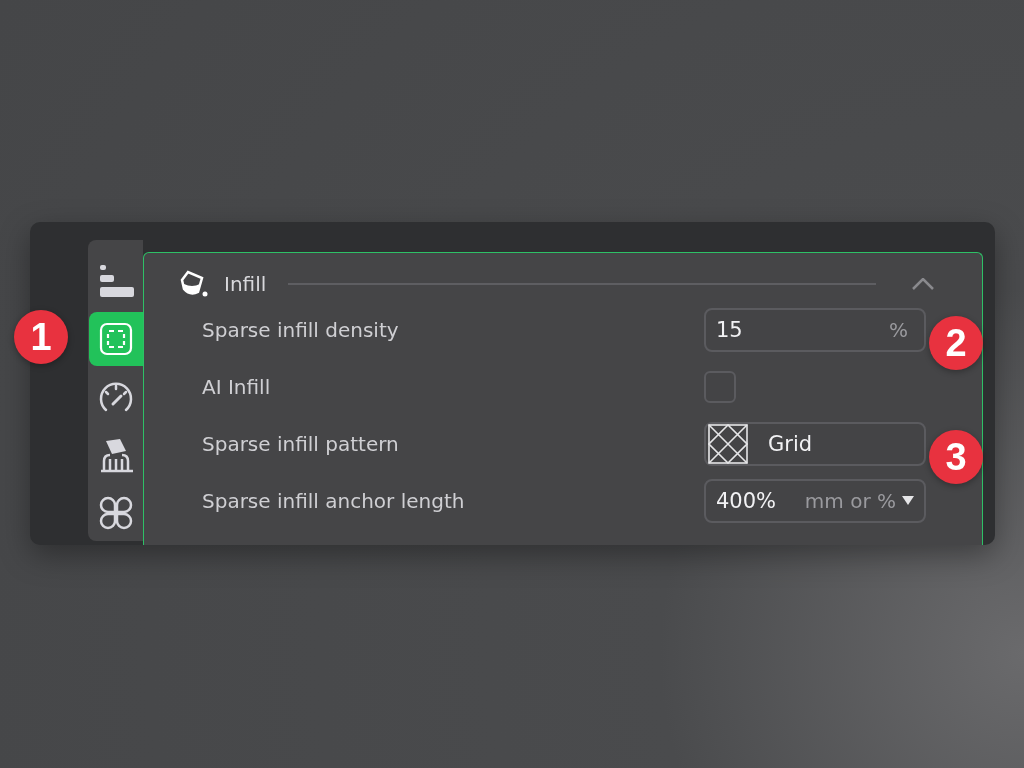  Describe the element at coordinates (815, 329) in the screenshot. I see `density-input-field: 15 %` at that location.